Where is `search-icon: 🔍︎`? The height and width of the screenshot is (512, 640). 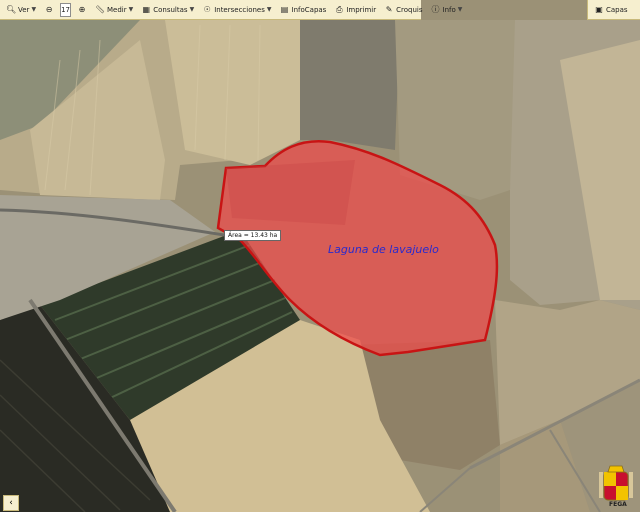 search-icon: 🔍︎ is located at coordinates (11, 9).